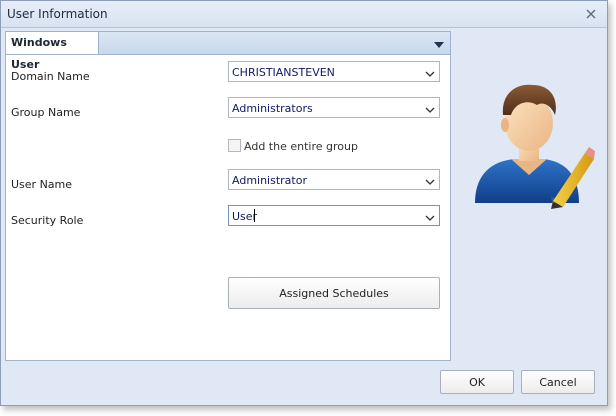  I want to click on entire-group-checkbox, so click(234, 145).